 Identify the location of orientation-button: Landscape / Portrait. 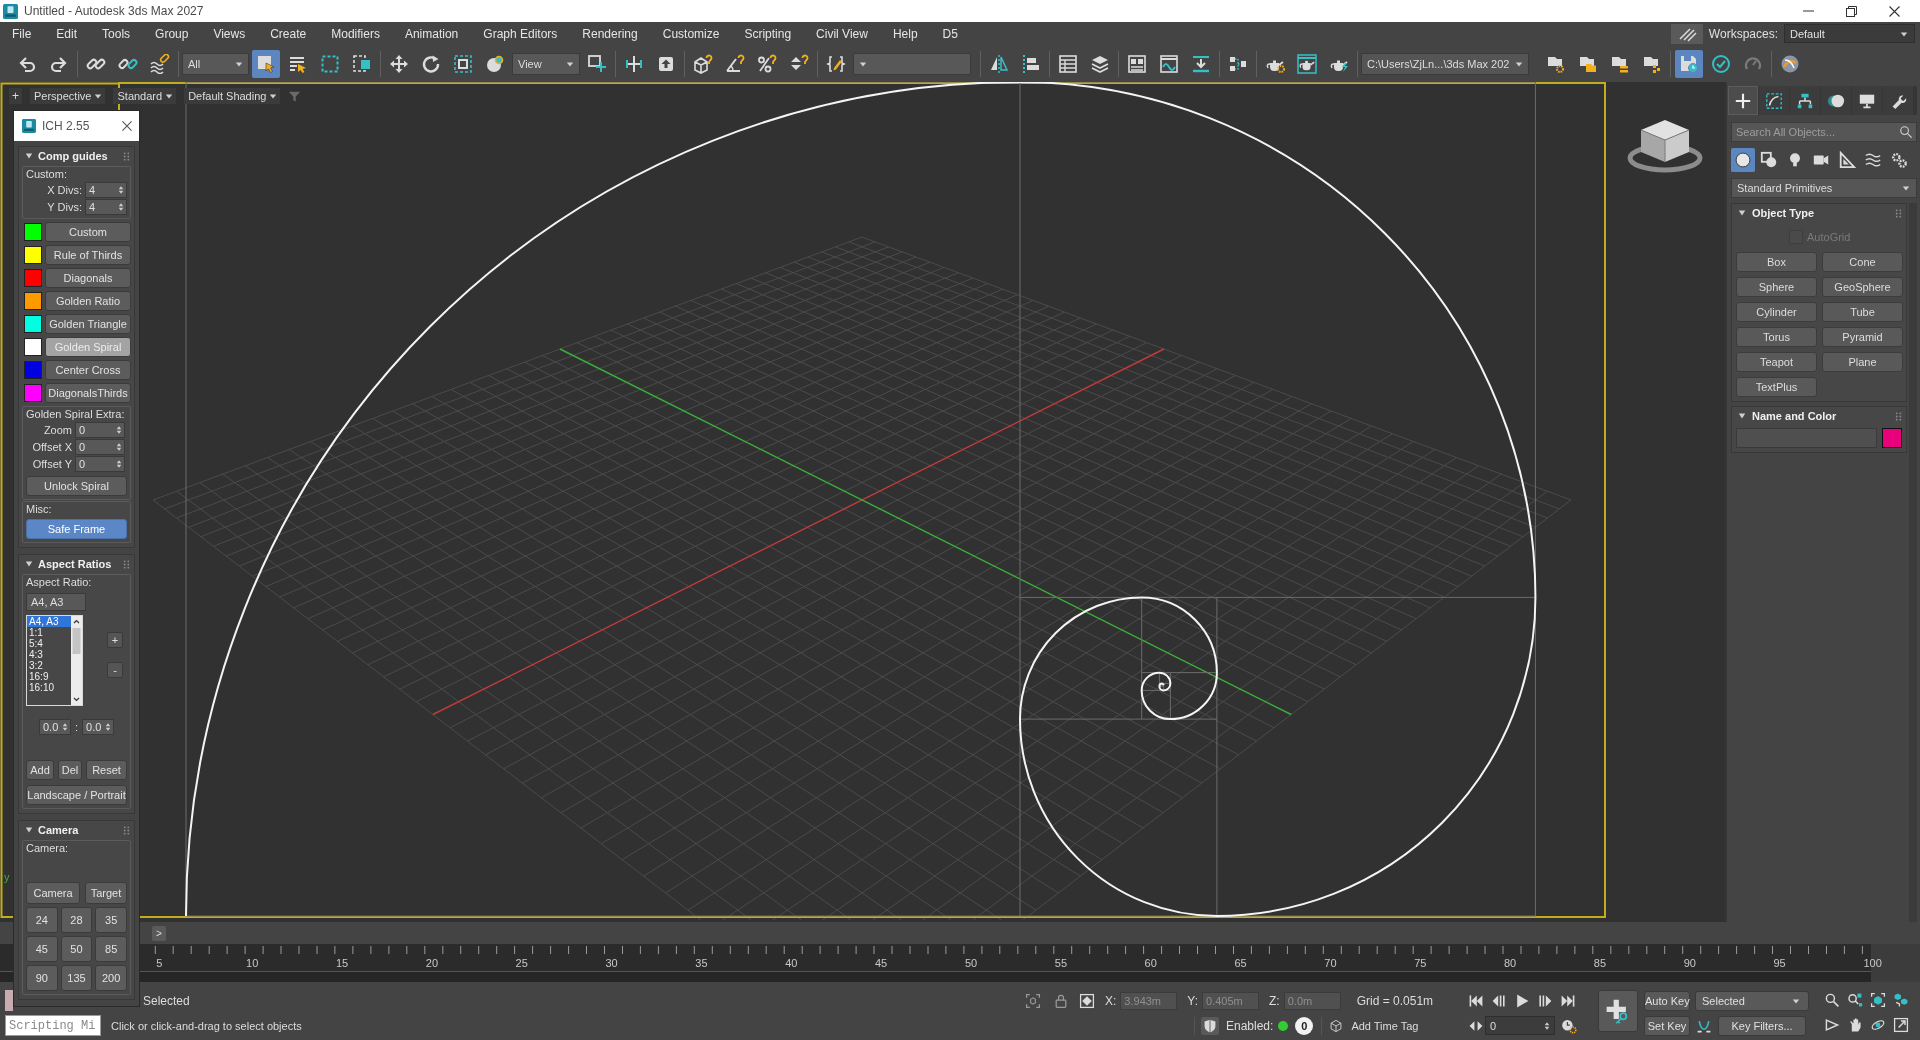
(76, 795).